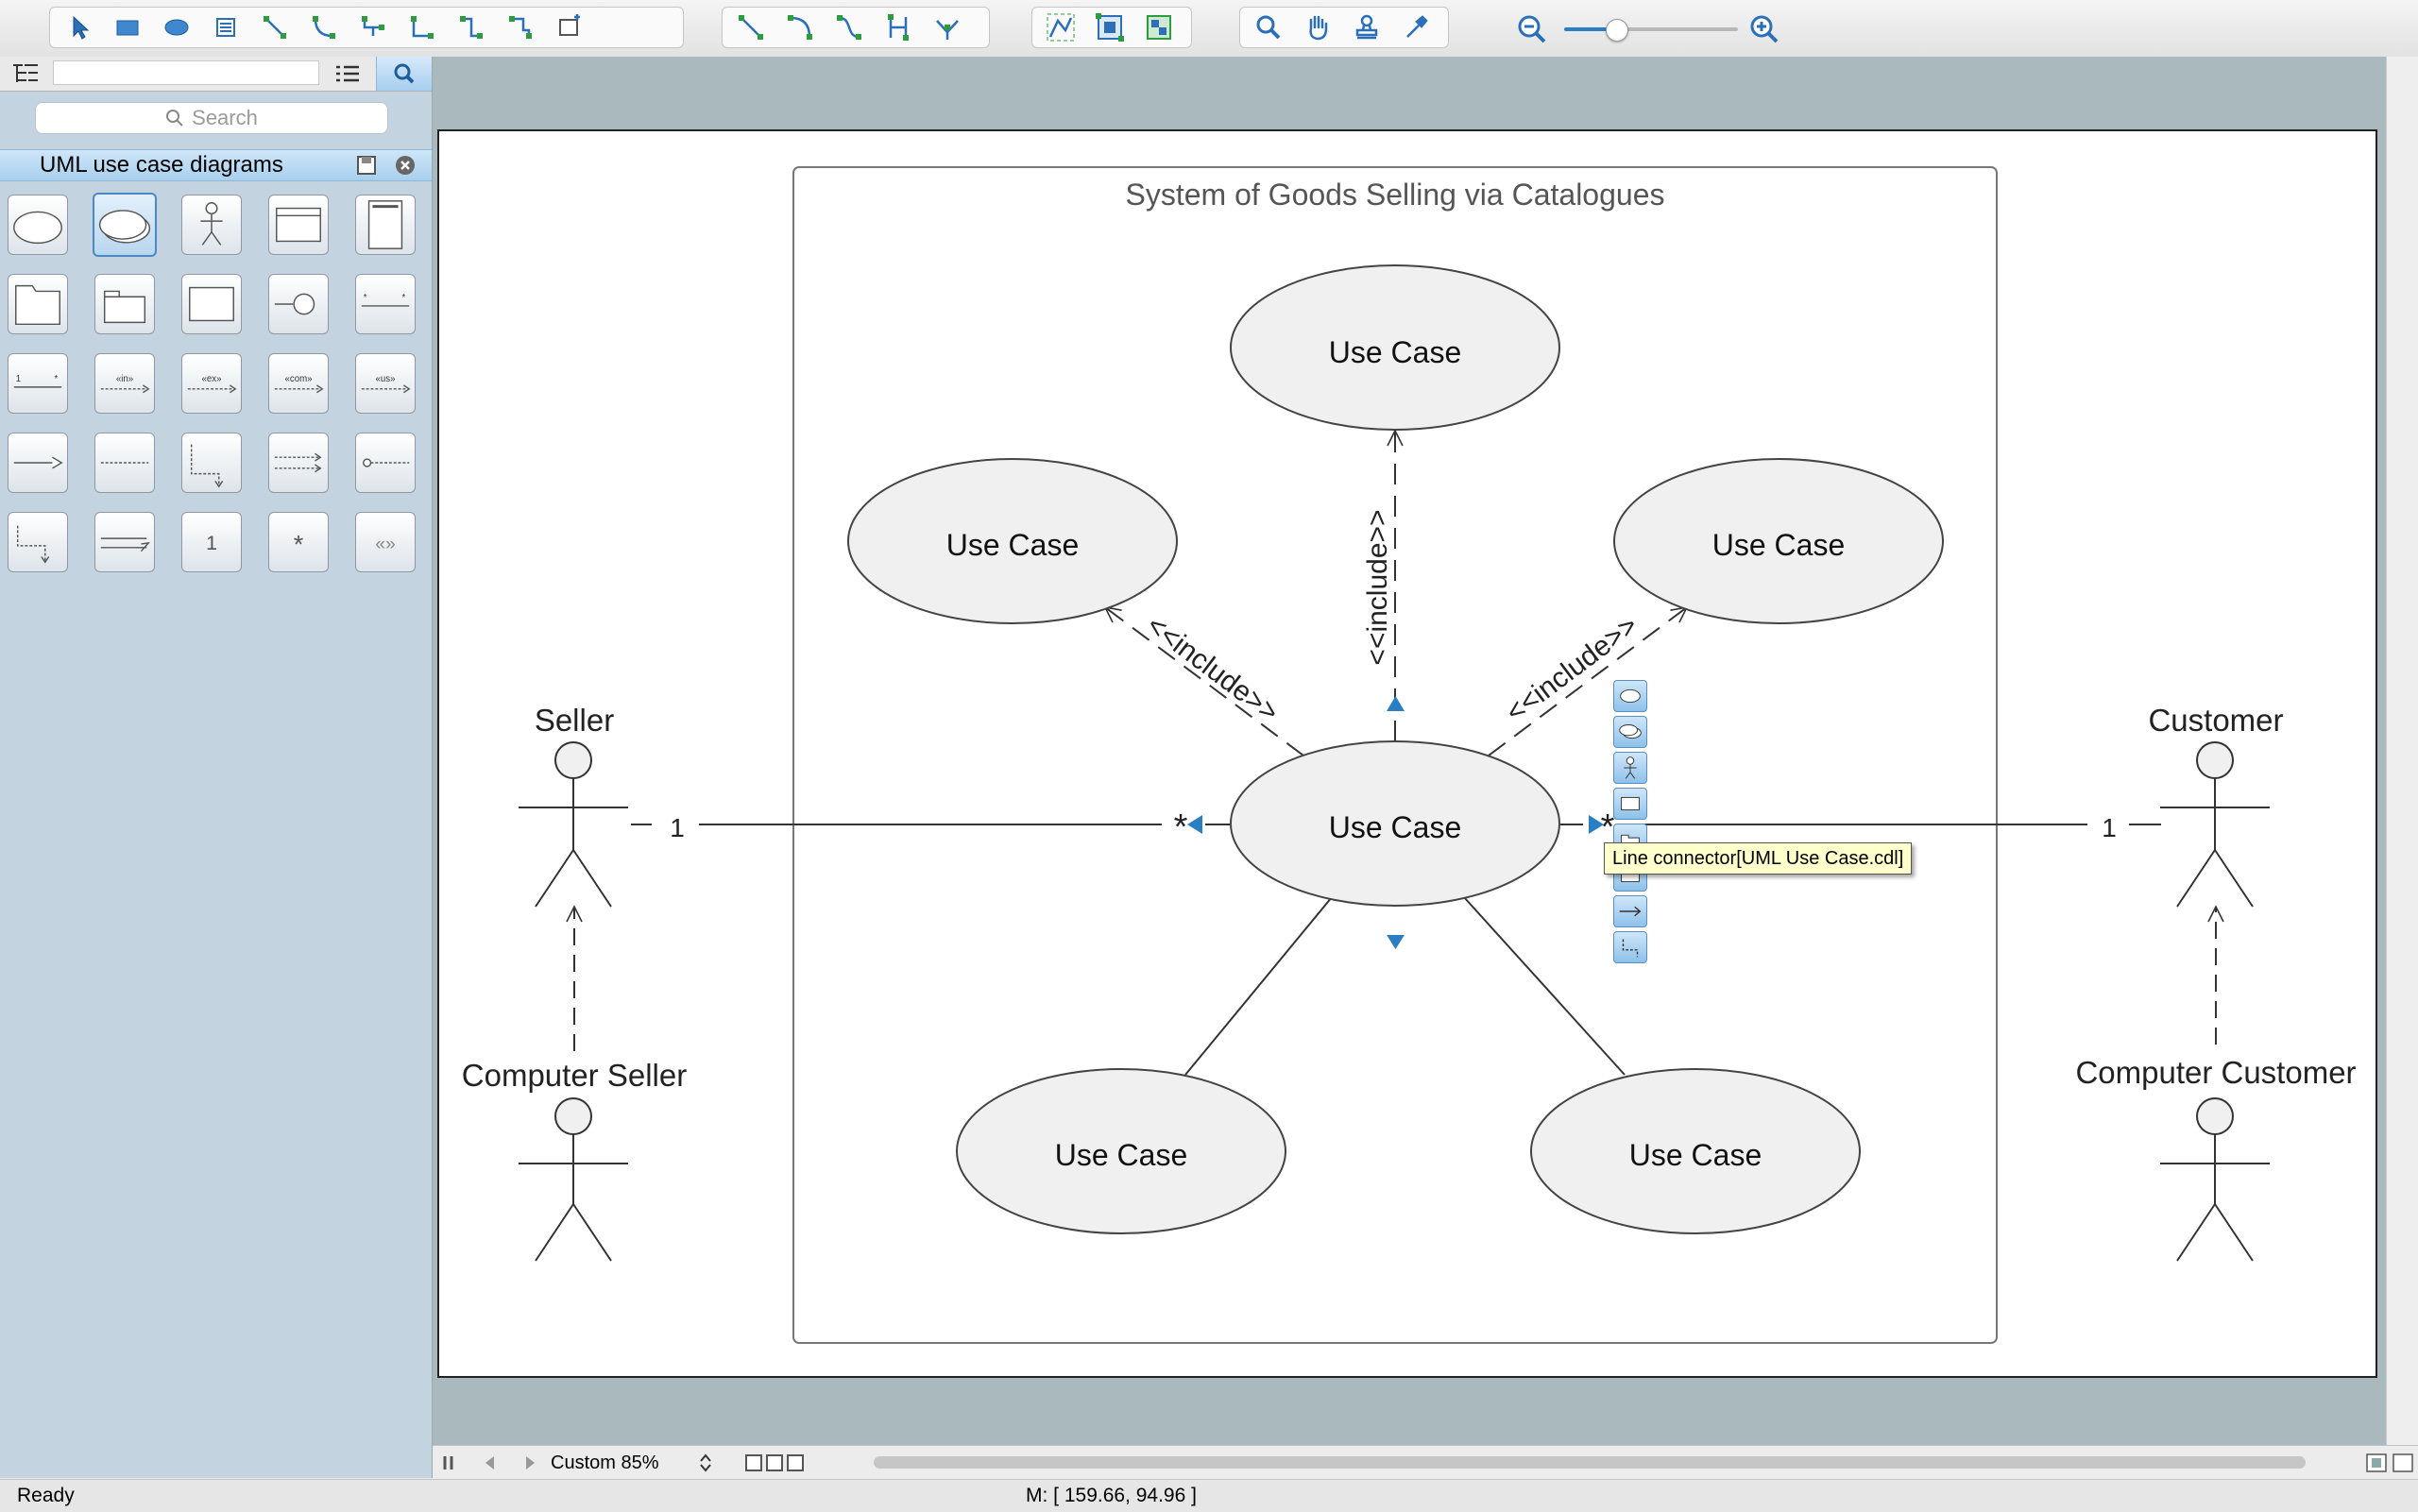 Image resolution: width=2418 pixels, height=1512 pixels. I want to click on line-icon, so click(751, 27).